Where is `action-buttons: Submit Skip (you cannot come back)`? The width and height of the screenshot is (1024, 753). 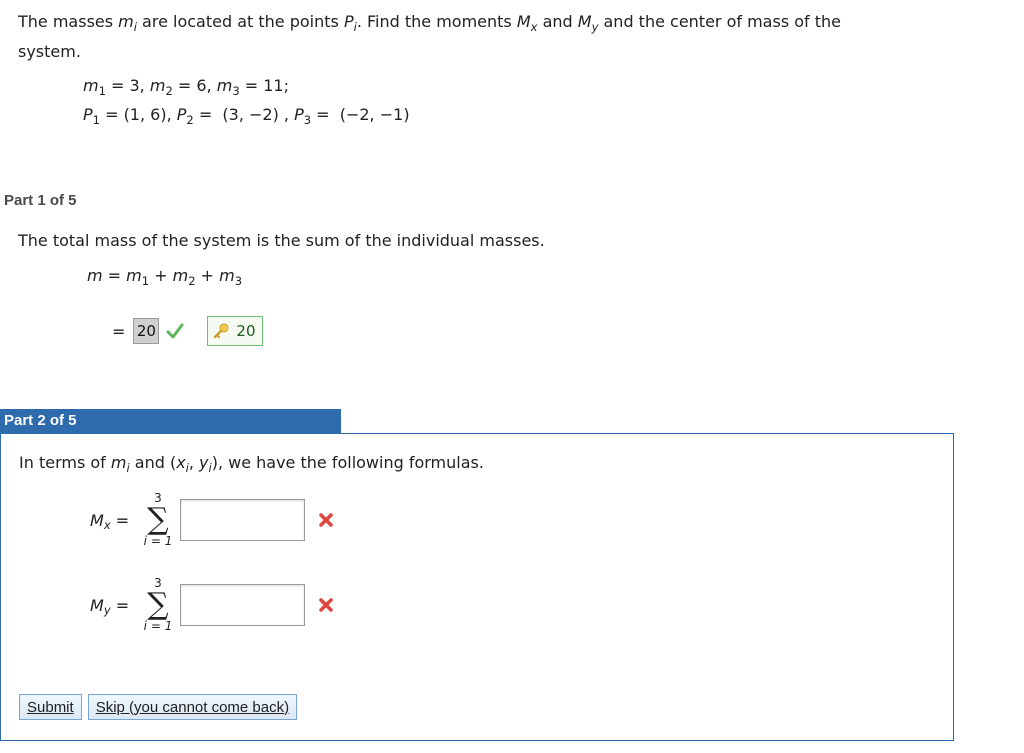 action-buttons: Submit Skip (you cannot come back) is located at coordinates (161, 707).